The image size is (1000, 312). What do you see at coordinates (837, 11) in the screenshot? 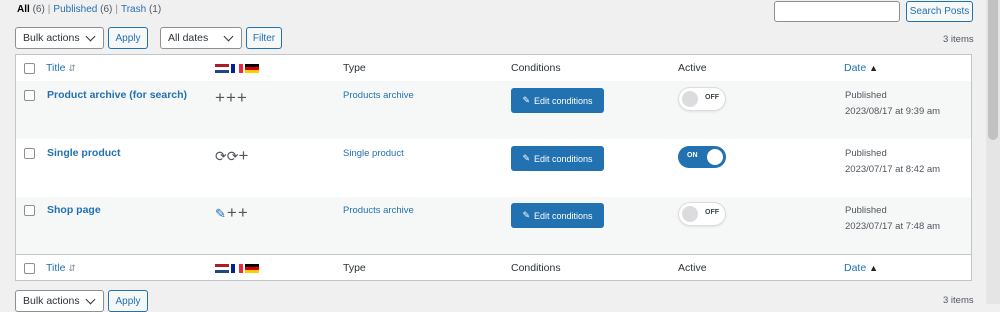
I see `search-input` at bounding box center [837, 11].